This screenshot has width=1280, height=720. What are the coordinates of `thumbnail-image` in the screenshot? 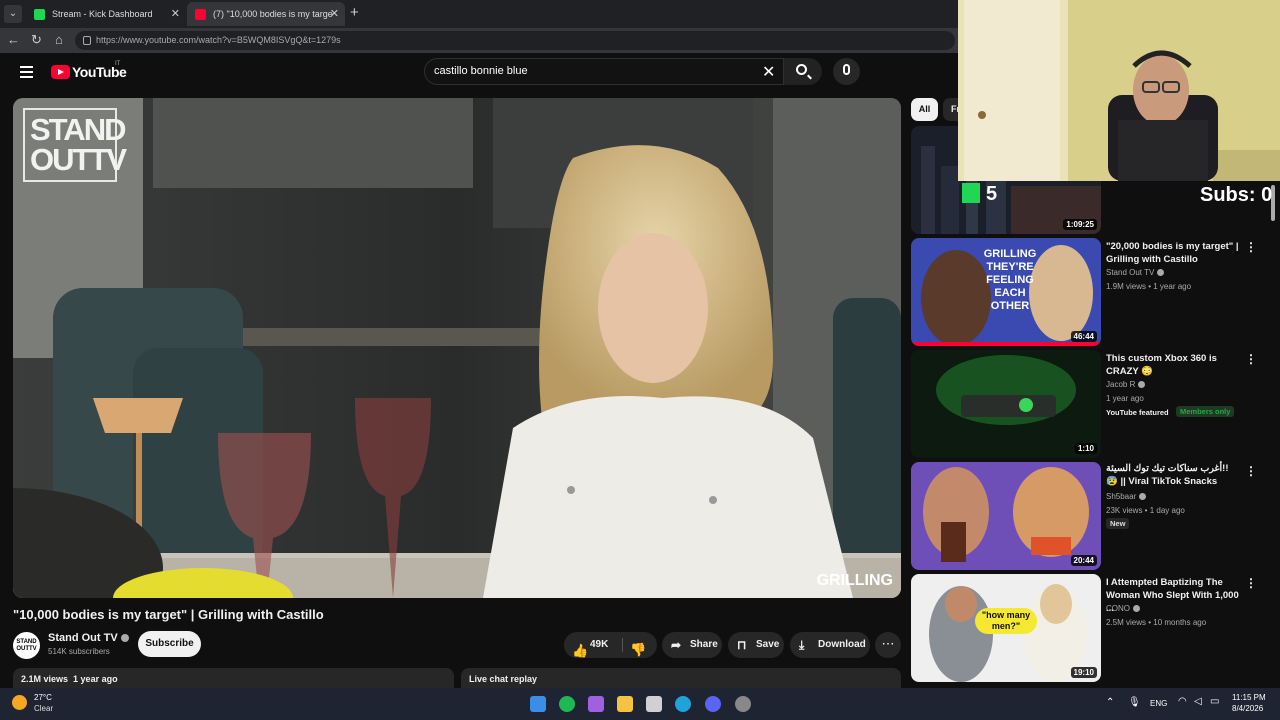 It's located at (1006, 404).